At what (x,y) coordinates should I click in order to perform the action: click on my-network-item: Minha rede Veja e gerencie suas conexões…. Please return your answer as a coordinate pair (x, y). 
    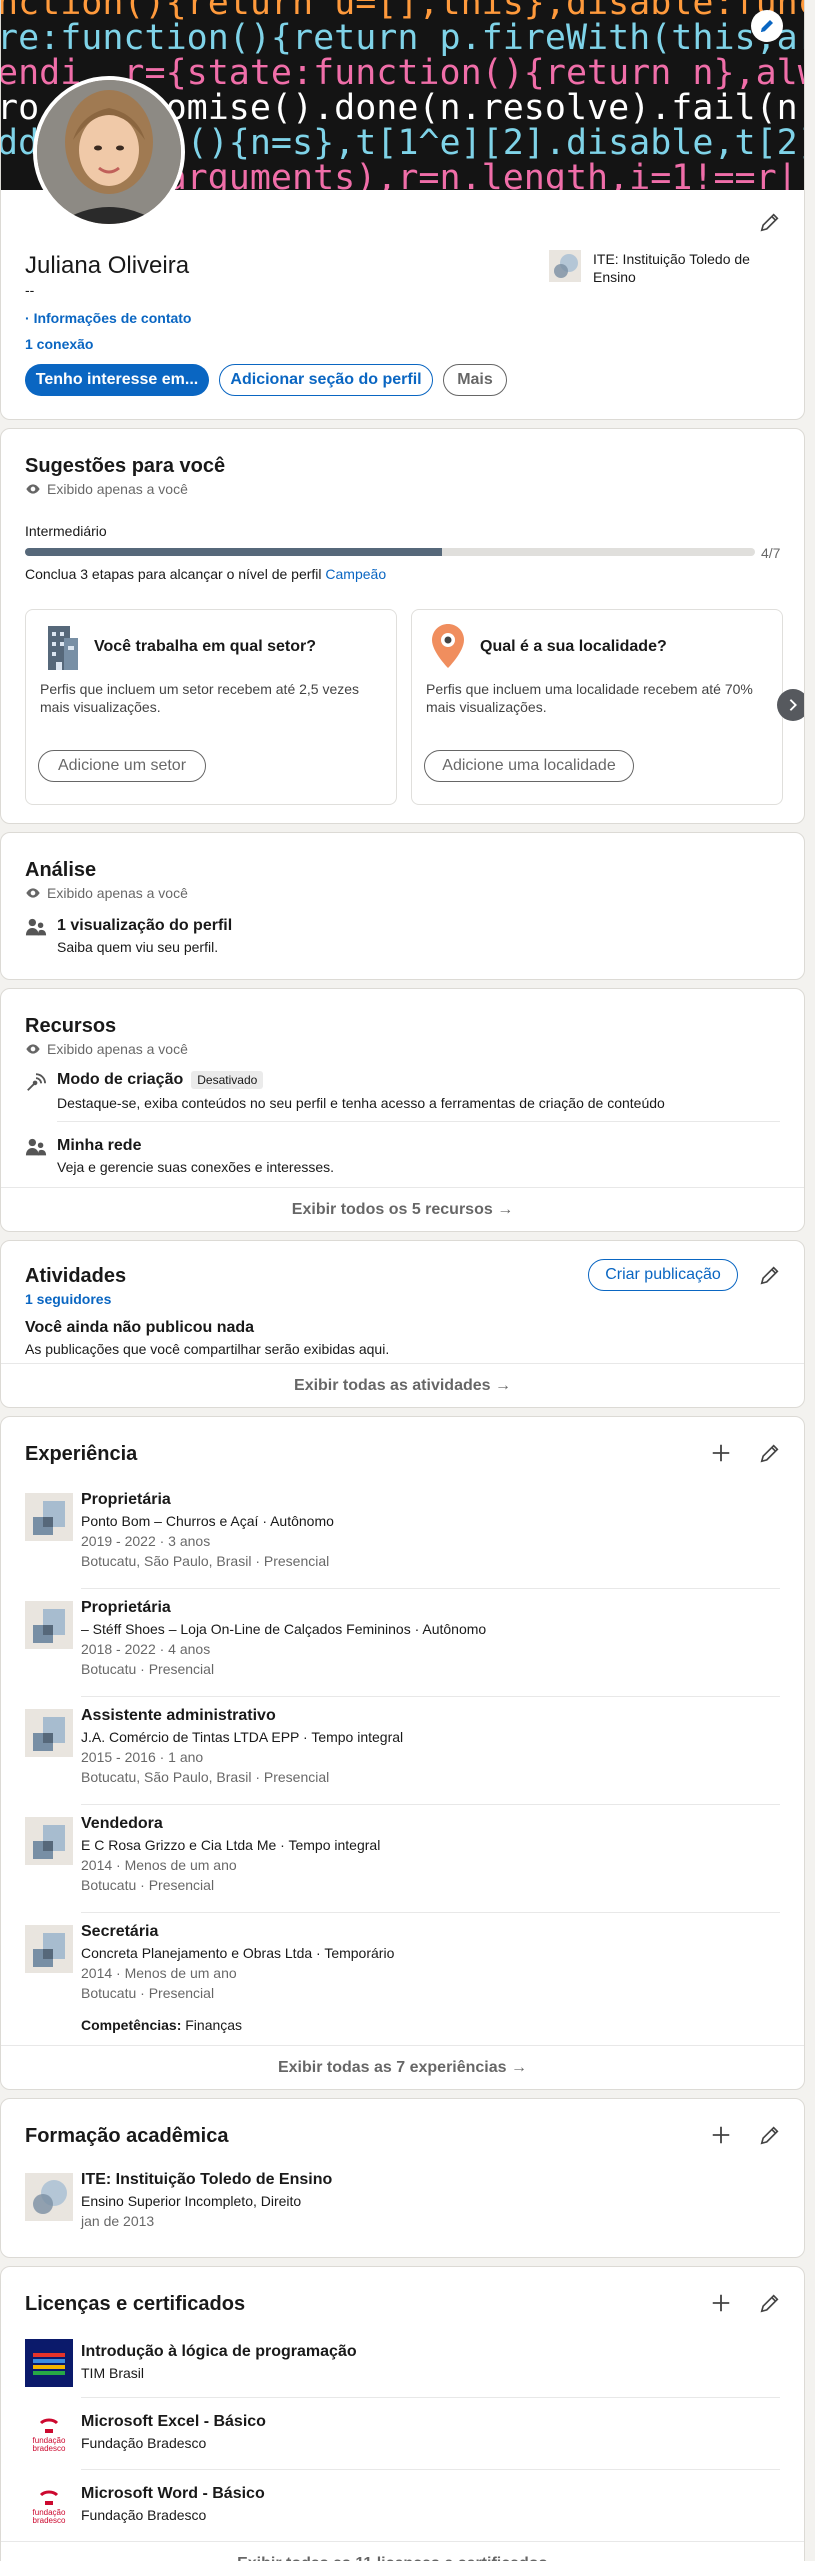
    Looking at the image, I should click on (402, 1158).